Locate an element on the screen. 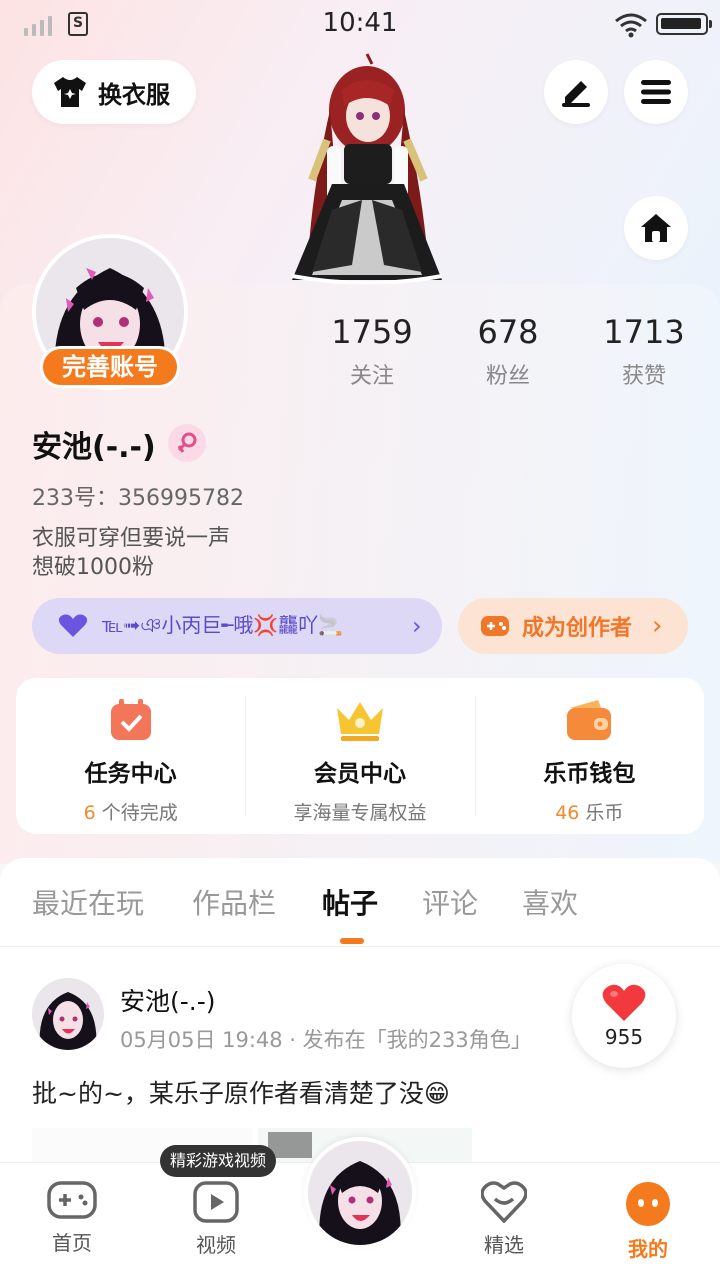 The image size is (720, 1280). bio-line-2: 想破1000粉 is located at coordinates (93, 567).